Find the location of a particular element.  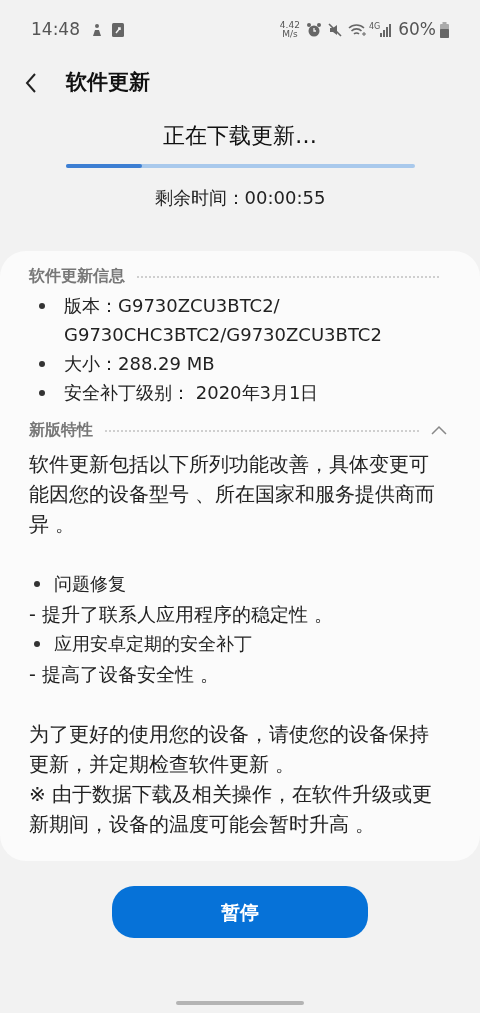

status-time: 14:48 is located at coordinates (55, 30).